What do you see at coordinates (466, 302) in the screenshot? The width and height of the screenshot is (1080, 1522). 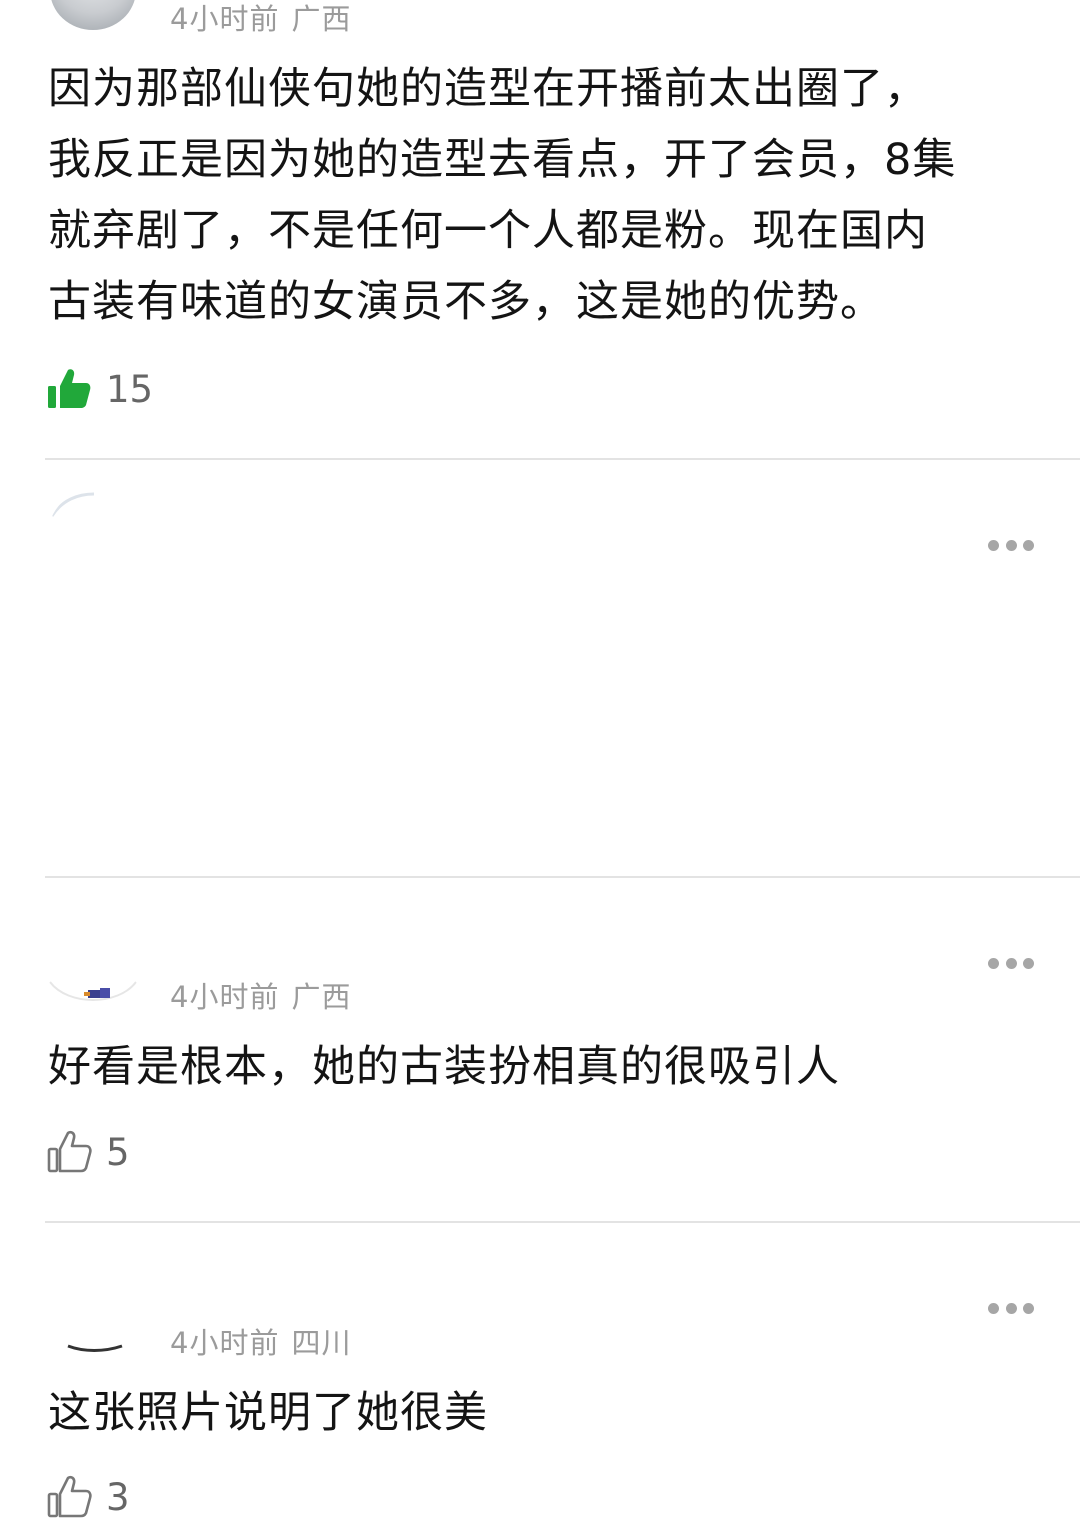 I see `comment-text-line: 古装有味道的女演员不多，这是她的优势。` at bounding box center [466, 302].